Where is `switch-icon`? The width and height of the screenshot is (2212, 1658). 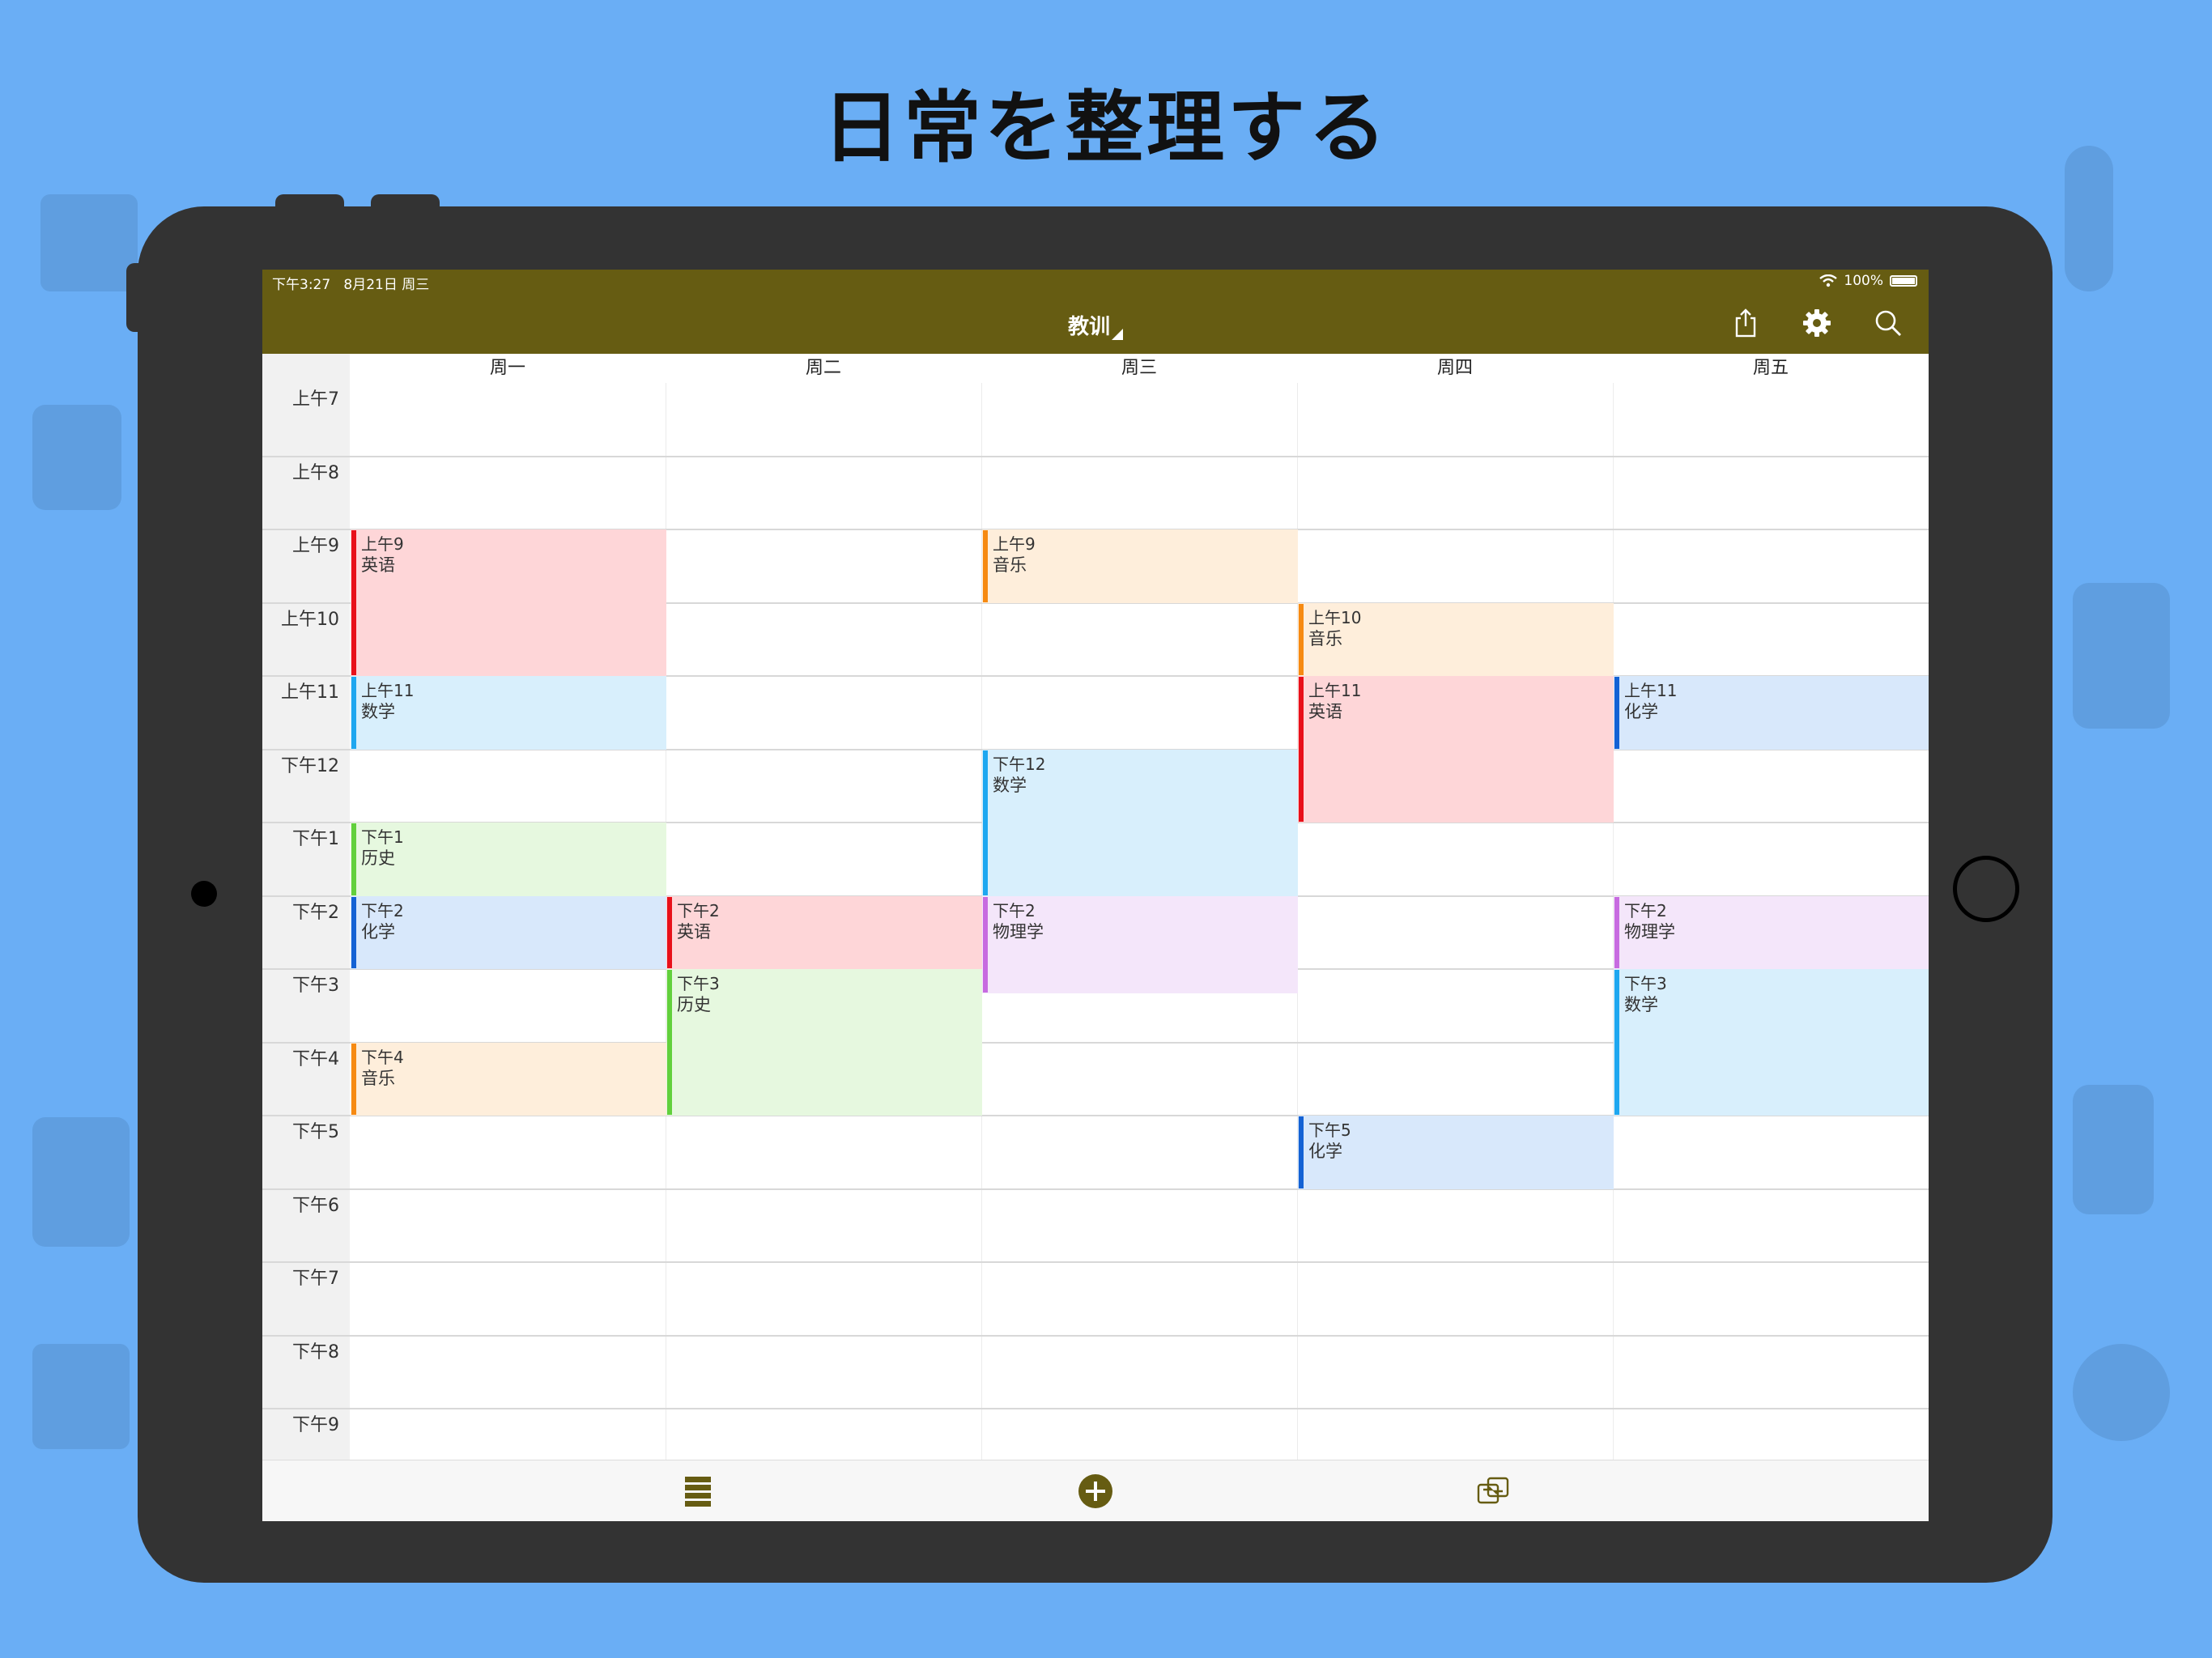 switch-icon is located at coordinates (1493, 1491).